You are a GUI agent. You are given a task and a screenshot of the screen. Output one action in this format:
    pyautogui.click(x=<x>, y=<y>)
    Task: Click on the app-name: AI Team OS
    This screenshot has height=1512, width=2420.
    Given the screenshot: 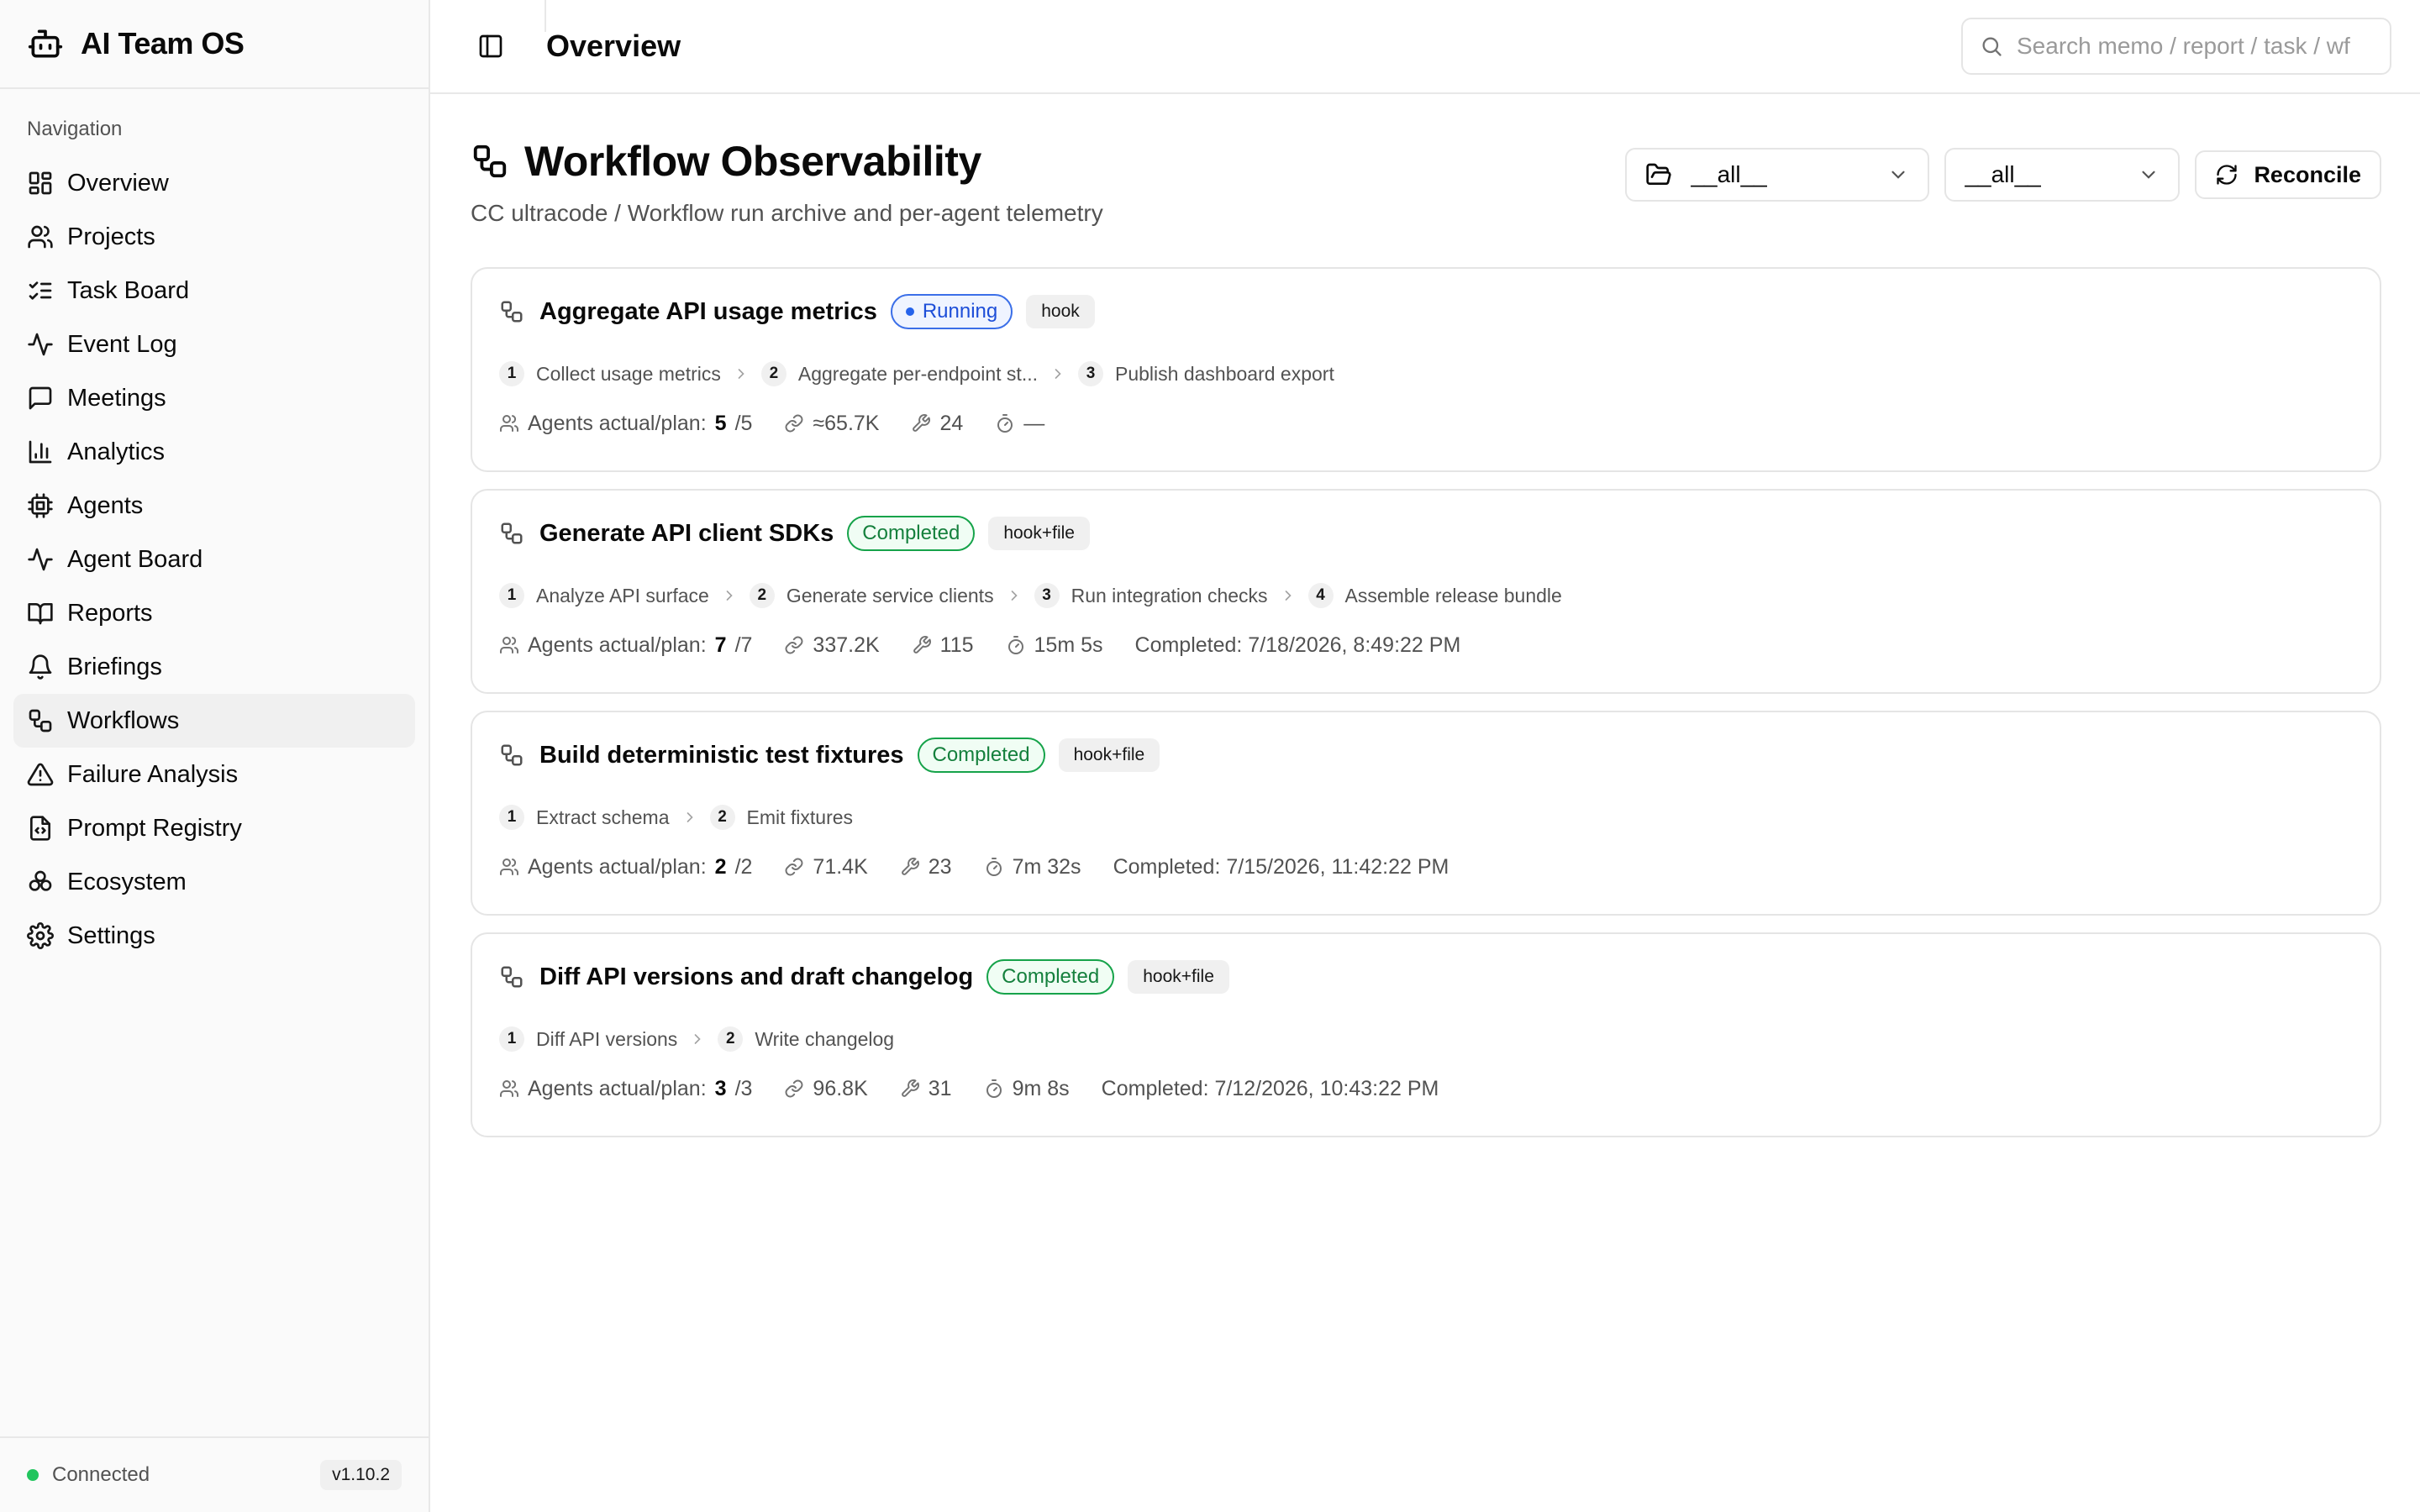 What is the action you would take?
    pyautogui.click(x=163, y=43)
    